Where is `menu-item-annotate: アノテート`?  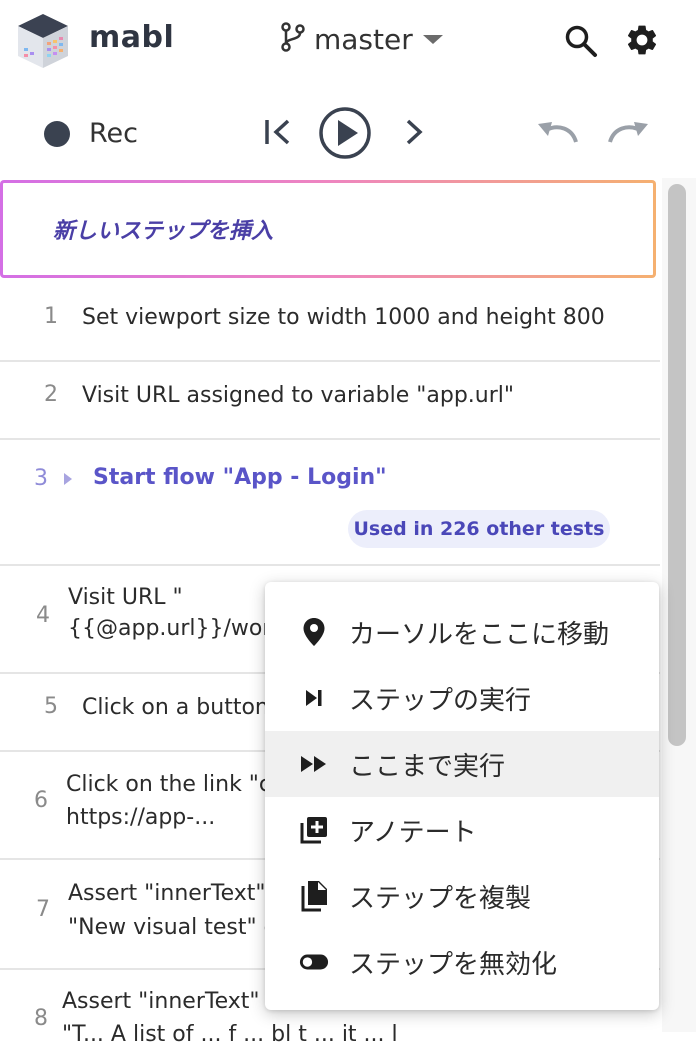 menu-item-annotate: アノテート is located at coordinates (462, 830).